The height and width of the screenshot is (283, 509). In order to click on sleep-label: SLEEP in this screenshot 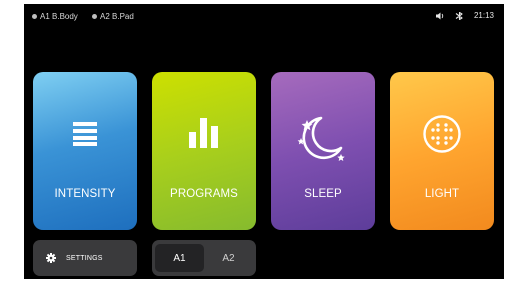, I will do `click(323, 194)`.